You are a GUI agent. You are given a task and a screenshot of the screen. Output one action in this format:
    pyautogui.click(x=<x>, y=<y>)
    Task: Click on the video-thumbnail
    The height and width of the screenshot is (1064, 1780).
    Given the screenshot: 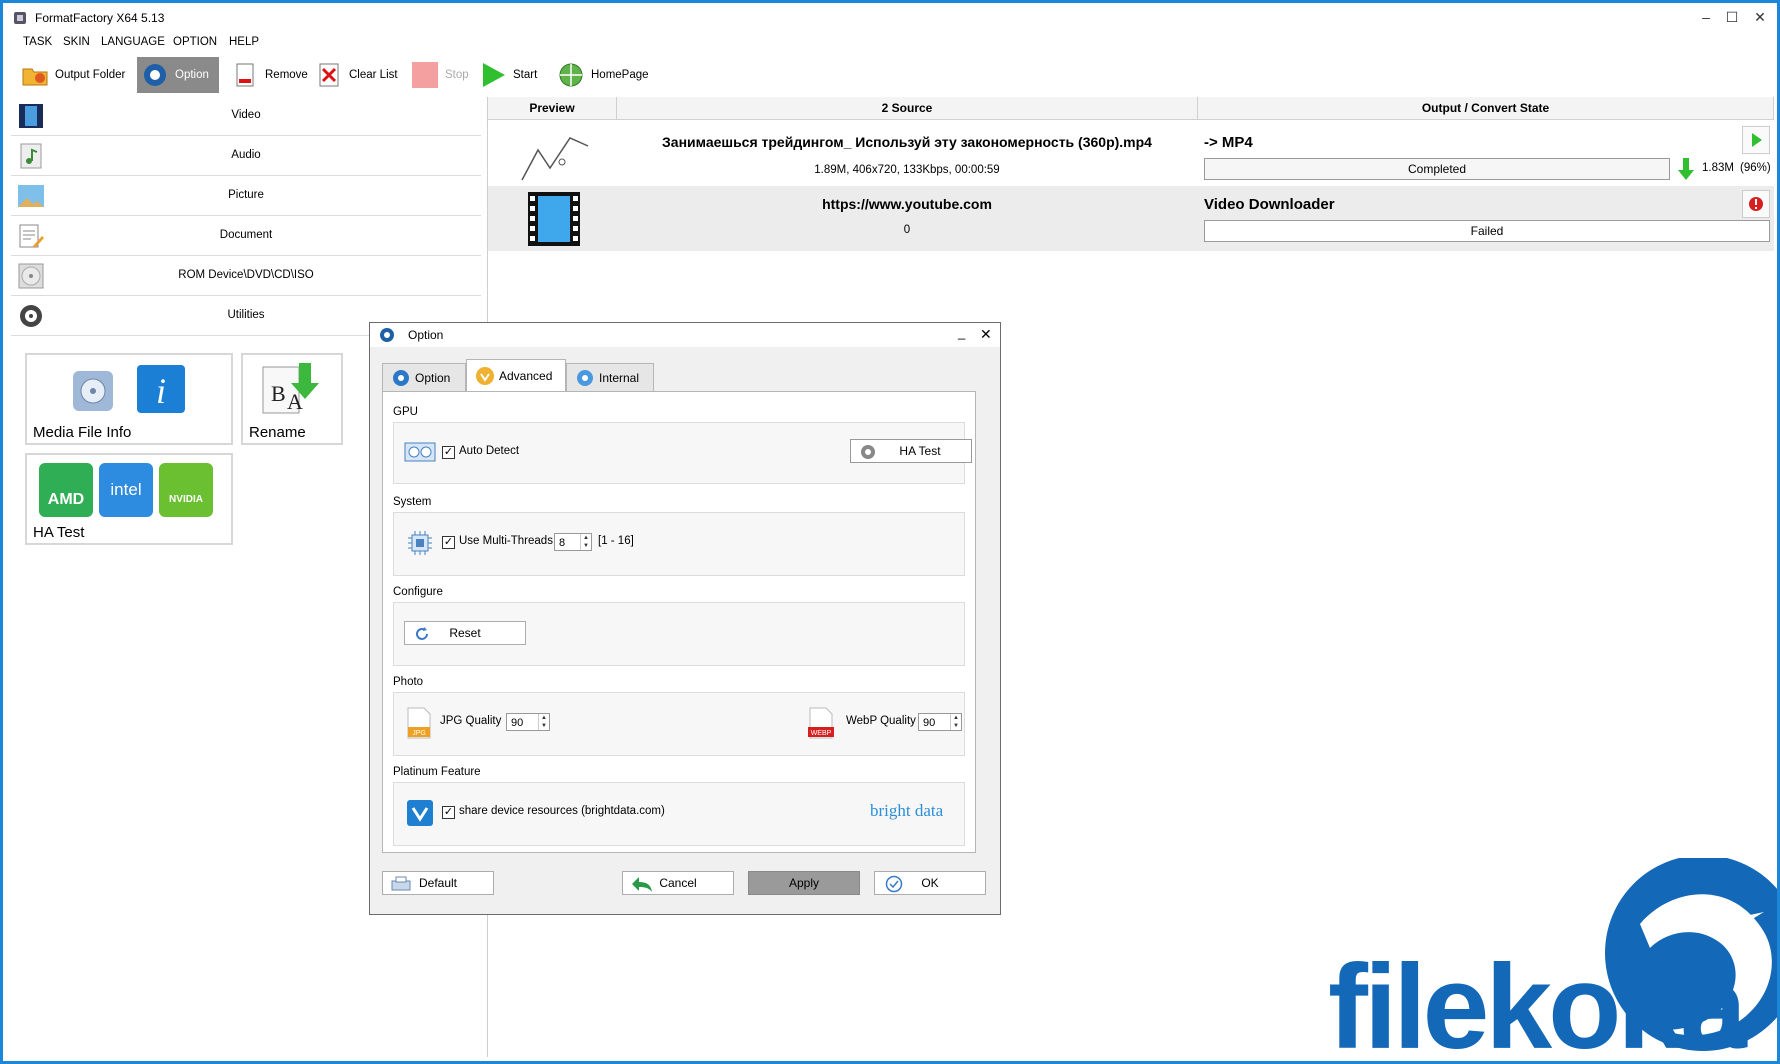 What is the action you would take?
    pyautogui.click(x=554, y=152)
    